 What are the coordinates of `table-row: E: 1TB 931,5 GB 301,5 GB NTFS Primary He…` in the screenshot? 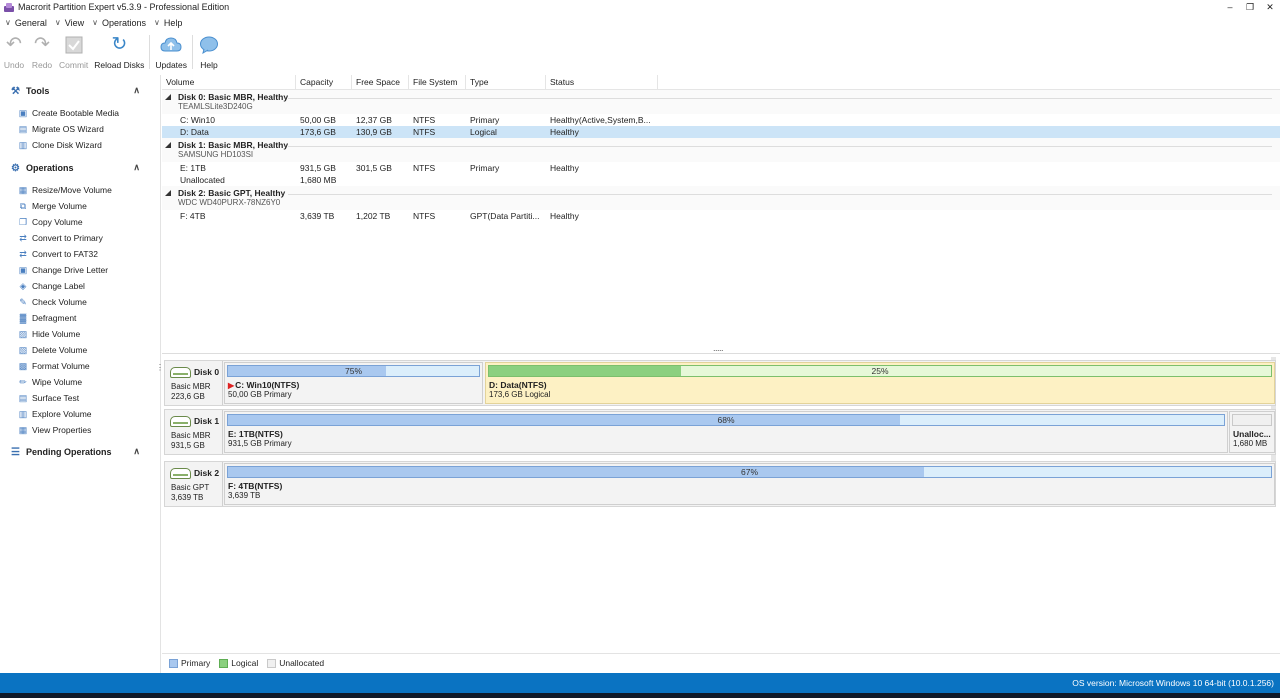 It's located at (721, 168).